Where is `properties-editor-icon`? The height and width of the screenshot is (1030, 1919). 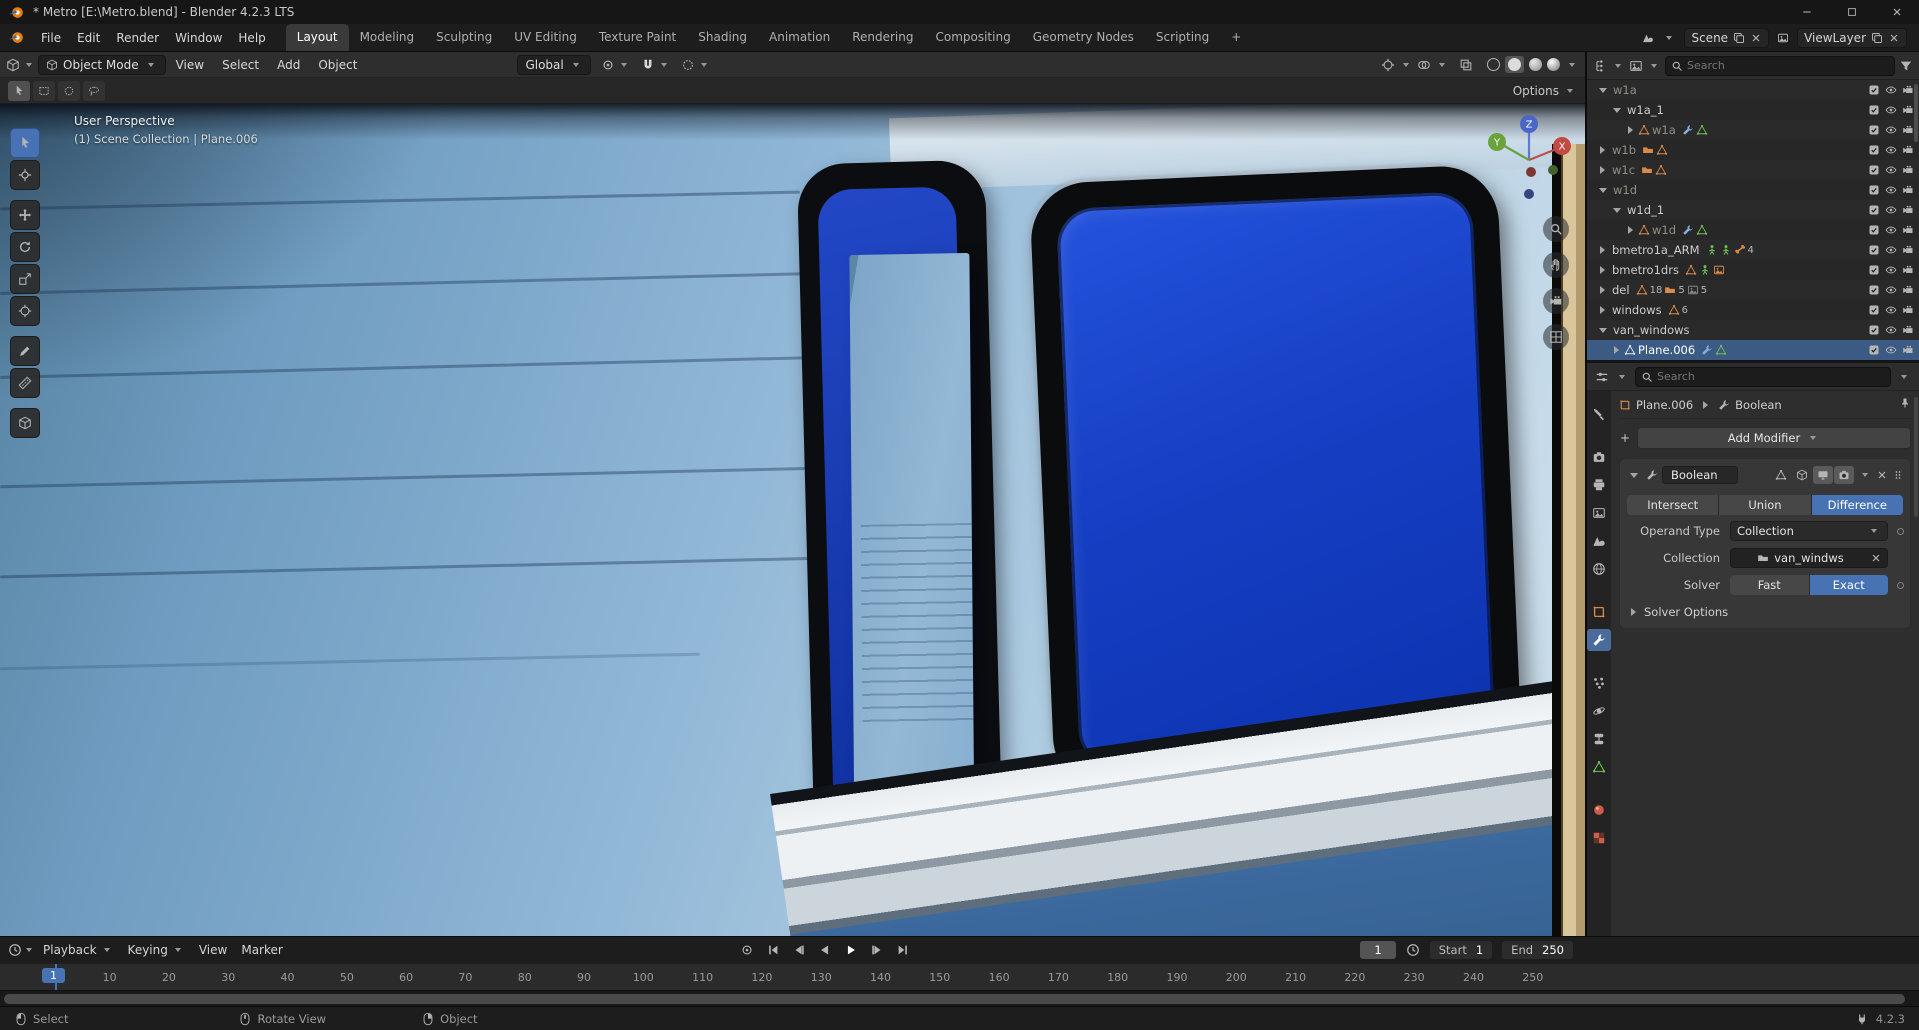 properties-editor-icon is located at coordinates (1602, 377).